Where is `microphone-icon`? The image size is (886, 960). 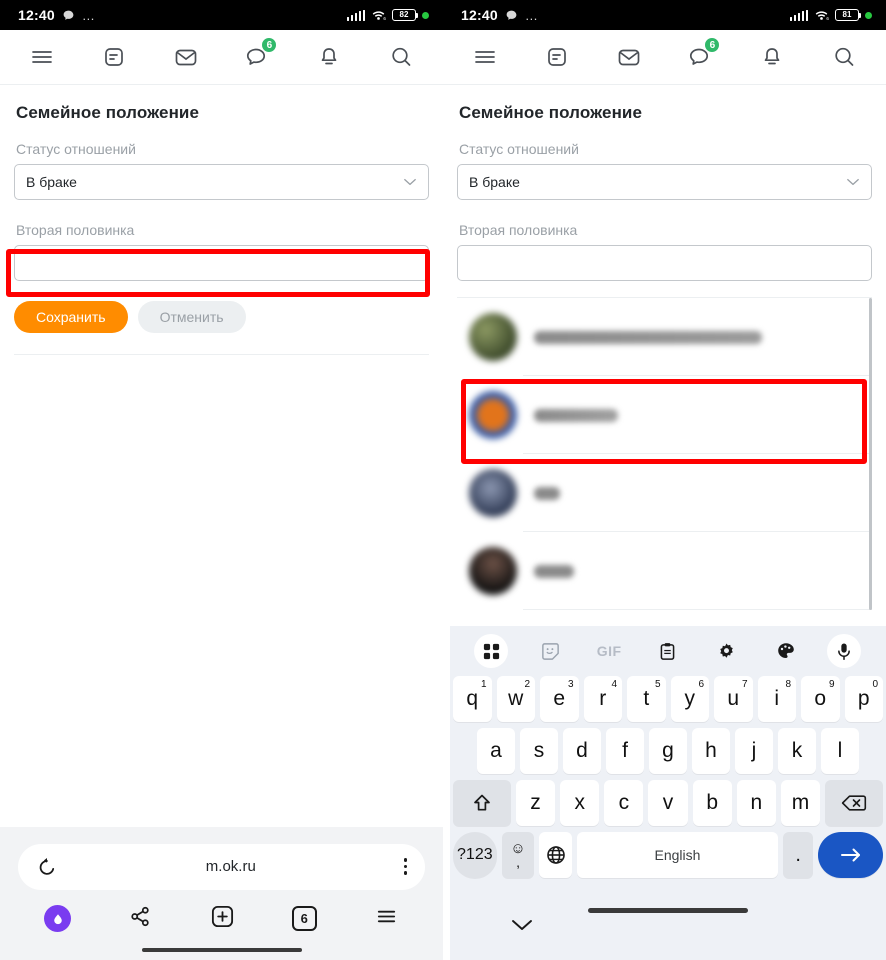
microphone-icon is located at coordinates (844, 651).